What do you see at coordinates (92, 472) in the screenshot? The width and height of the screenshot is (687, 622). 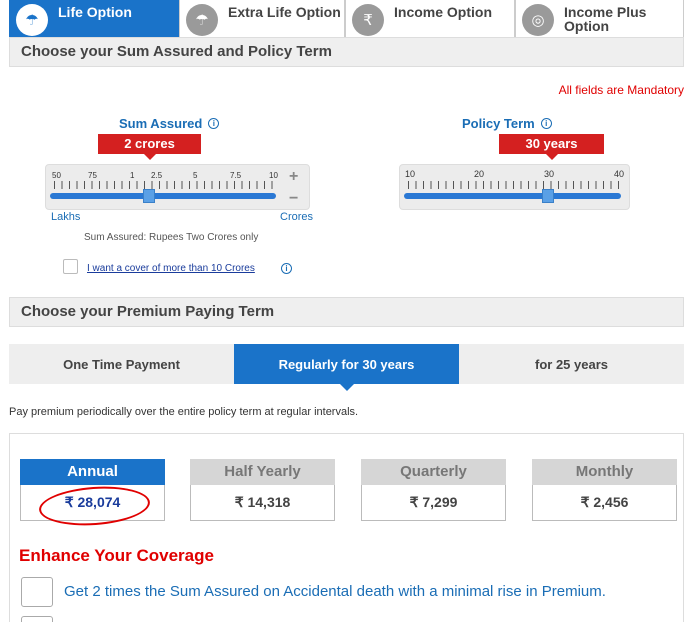 I see `frequency-label: Annual` at bounding box center [92, 472].